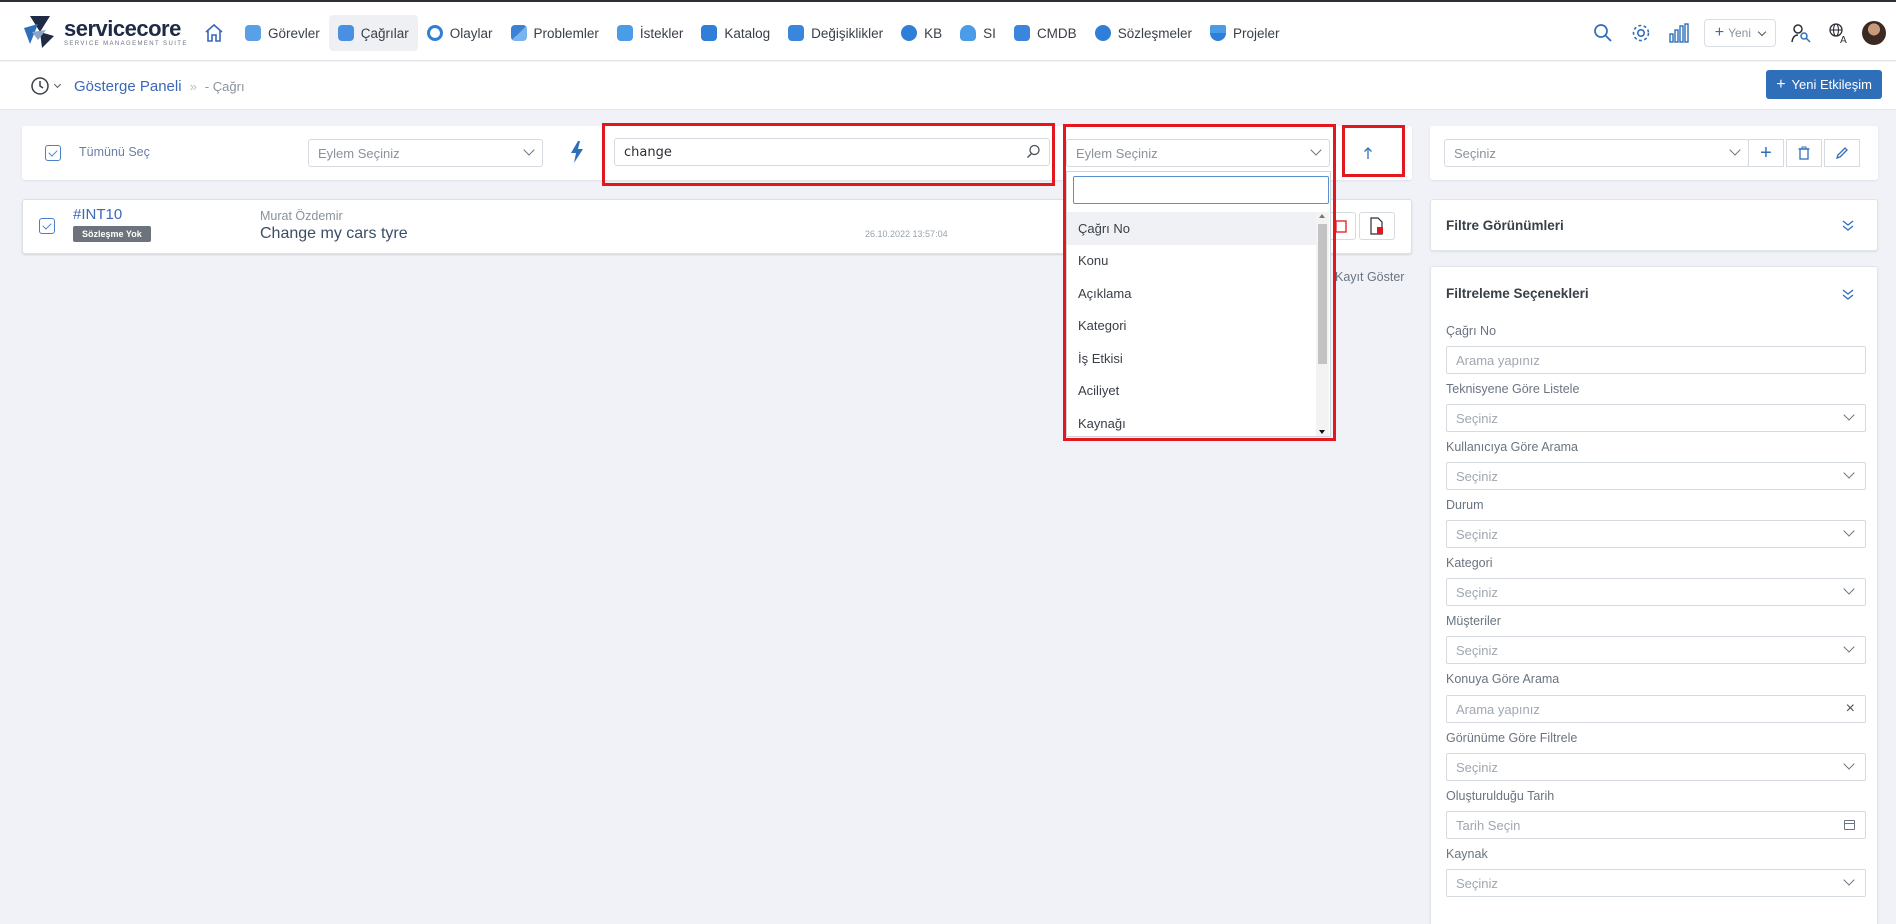 The image size is (1896, 924). What do you see at coordinates (1469, 563) in the screenshot?
I see `filter-label-category: Kategori` at bounding box center [1469, 563].